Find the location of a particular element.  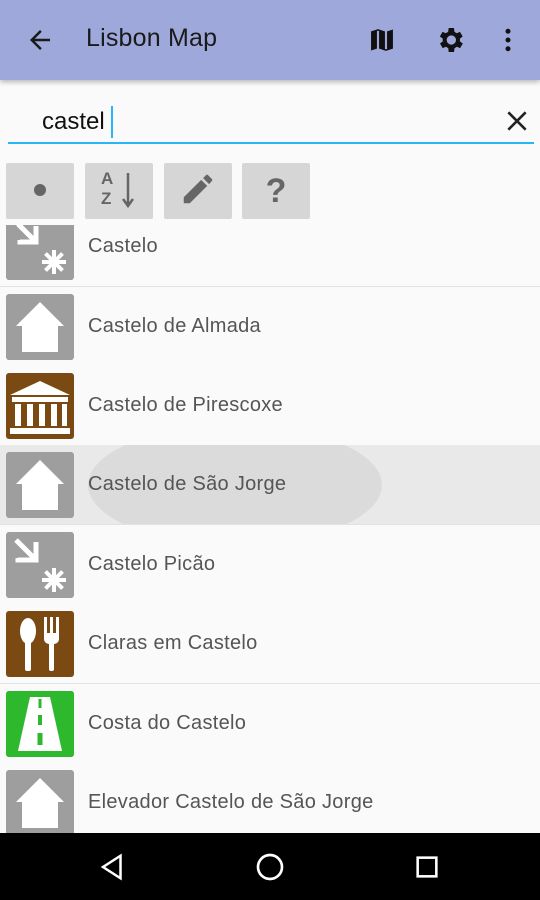

sort-button: A Z is located at coordinates (119, 191).